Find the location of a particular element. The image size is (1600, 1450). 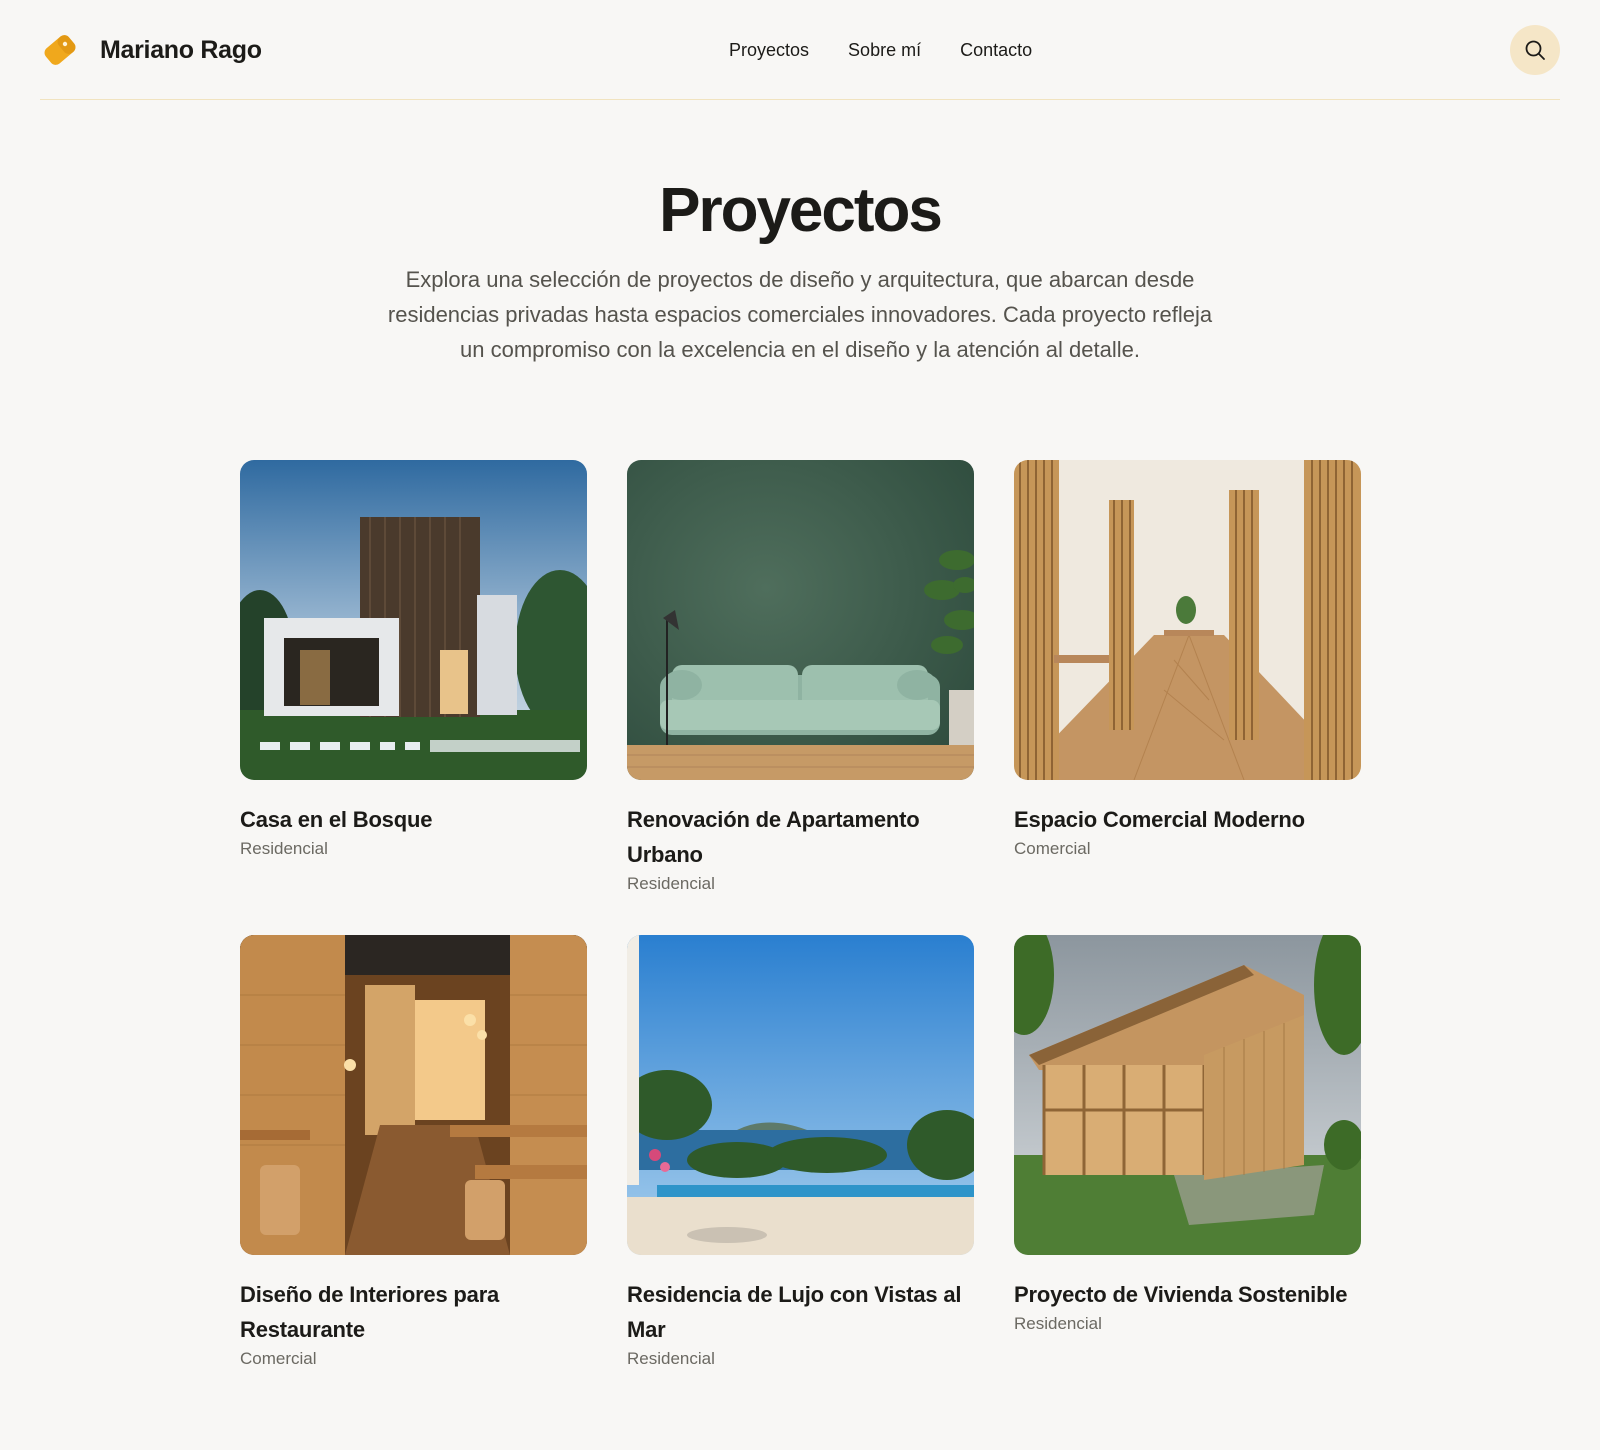

tag-logo-icon is located at coordinates (60, 50).